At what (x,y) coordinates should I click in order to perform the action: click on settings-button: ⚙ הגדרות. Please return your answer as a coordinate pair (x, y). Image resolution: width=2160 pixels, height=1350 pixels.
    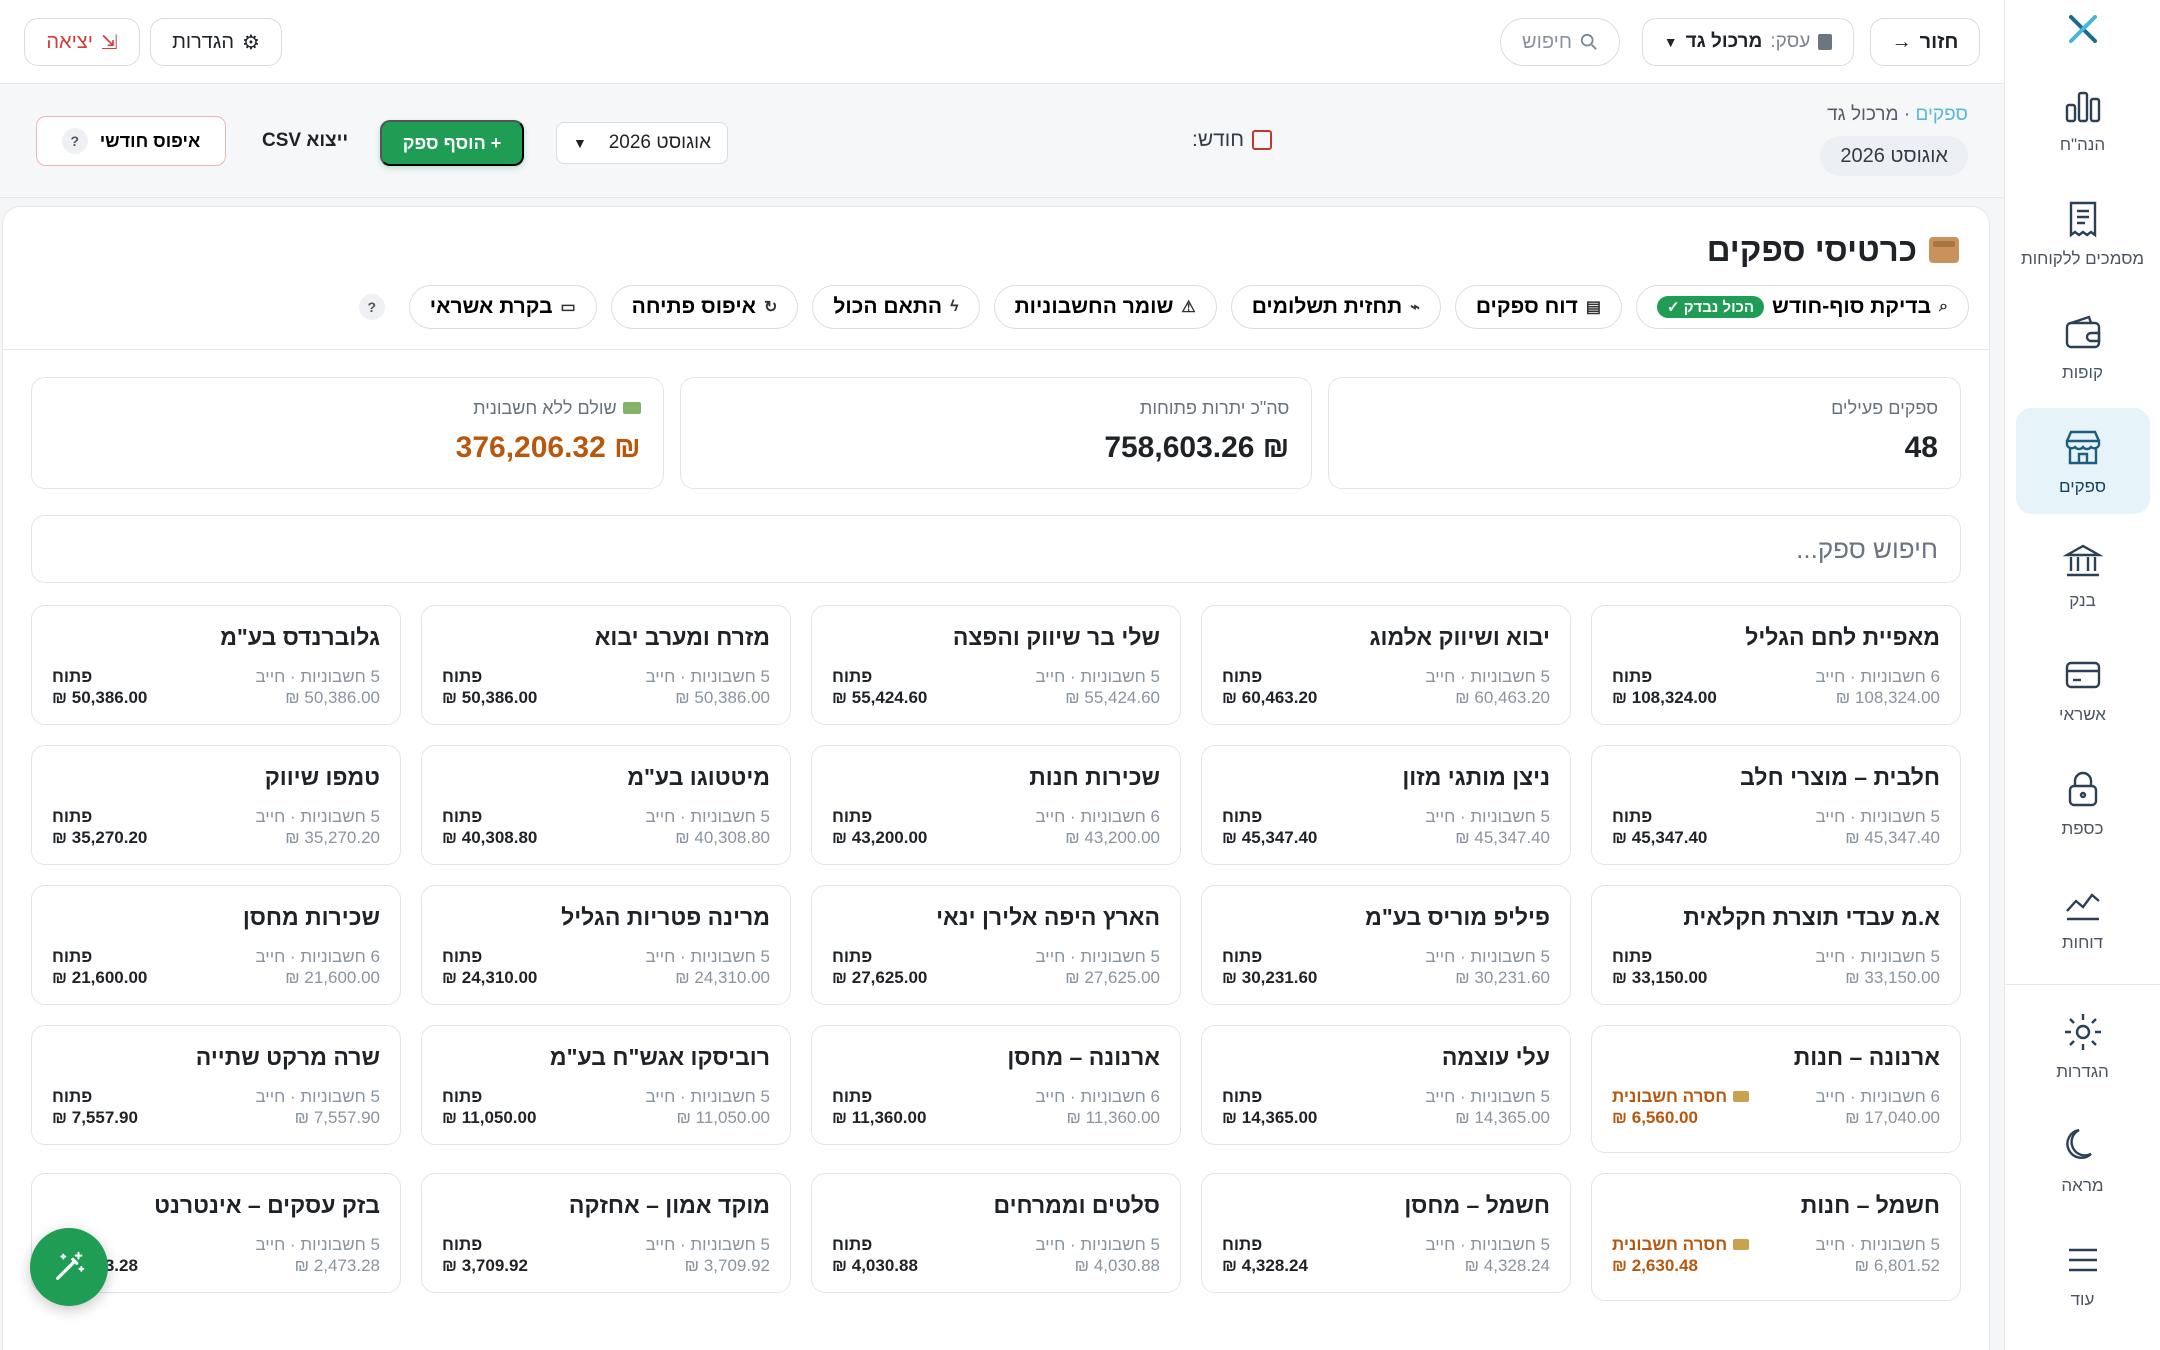
    Looking at the image, I should click on (216, 42).